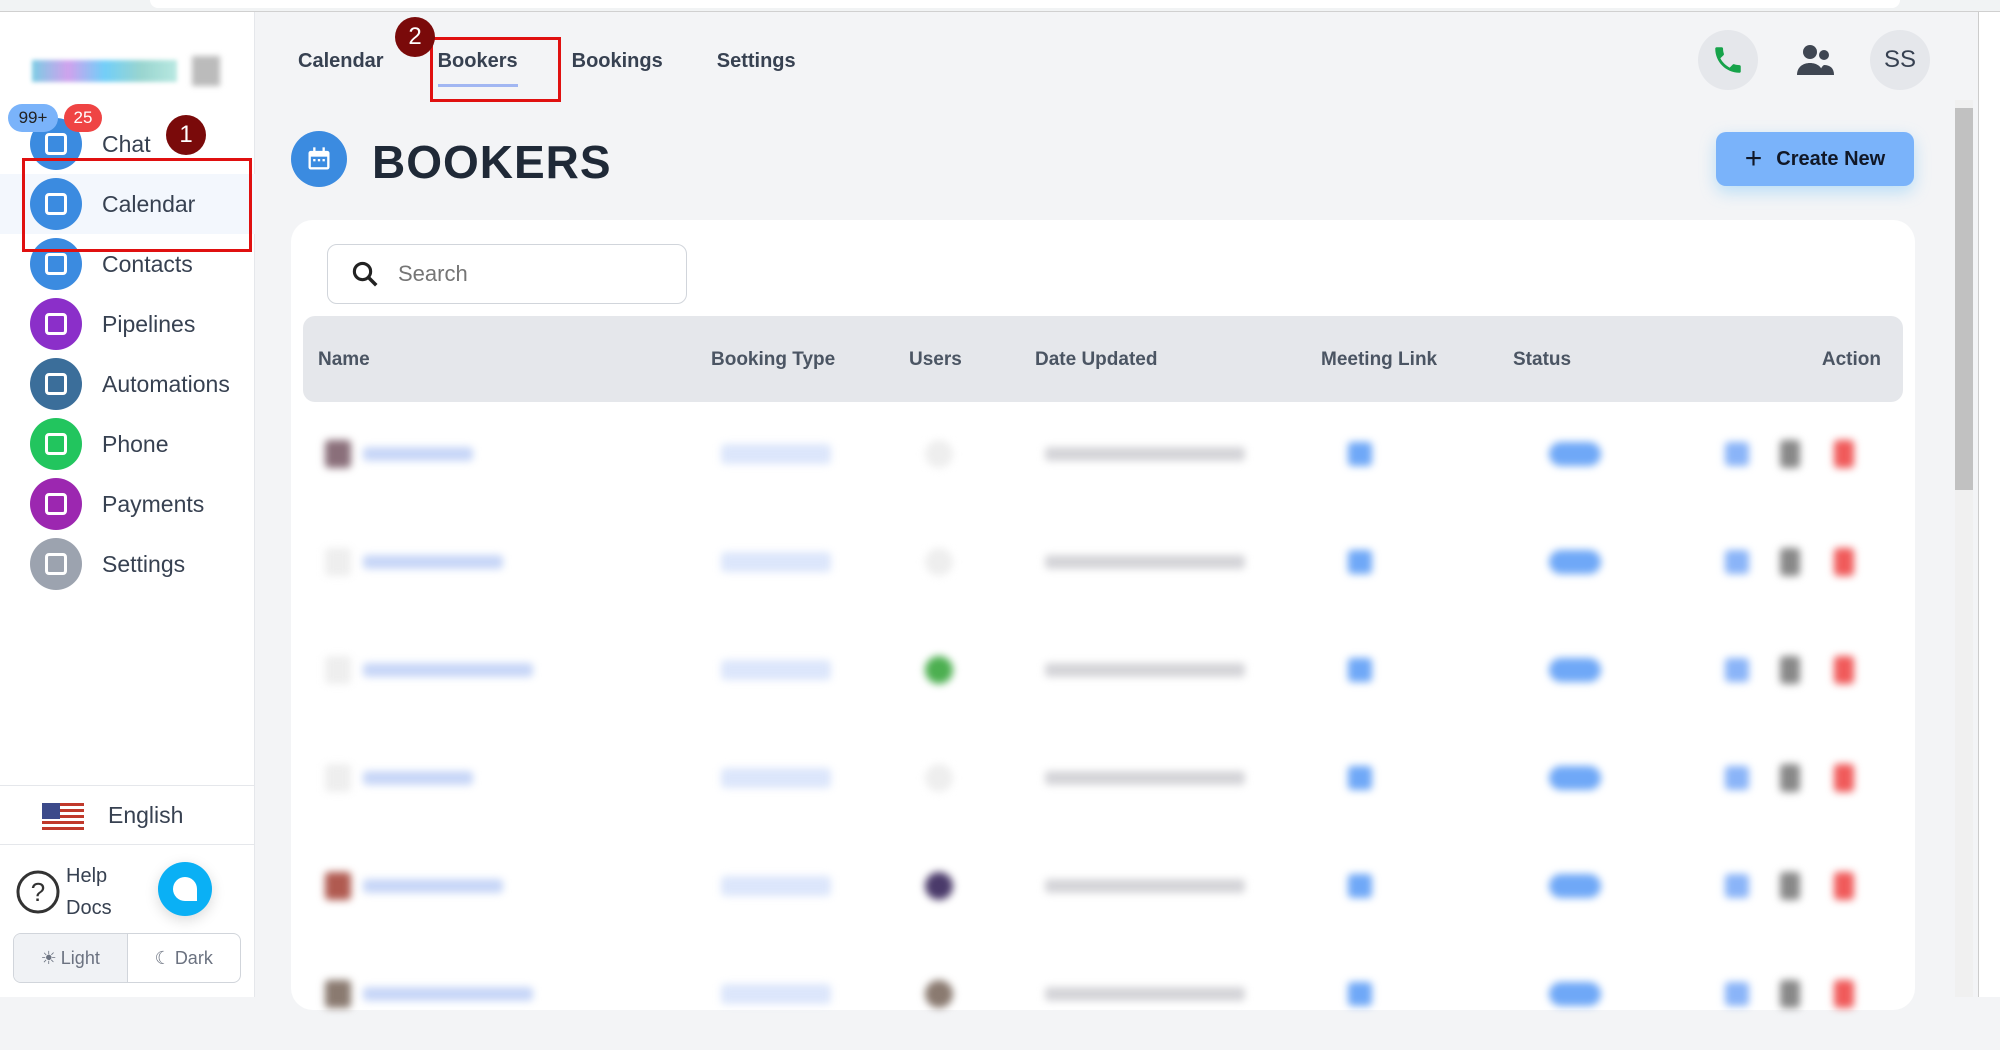 The width and height of the screenshot is (2000, 1050). I want to click on sidebar-item-pipelines: Pipelines, so click(127, 324).